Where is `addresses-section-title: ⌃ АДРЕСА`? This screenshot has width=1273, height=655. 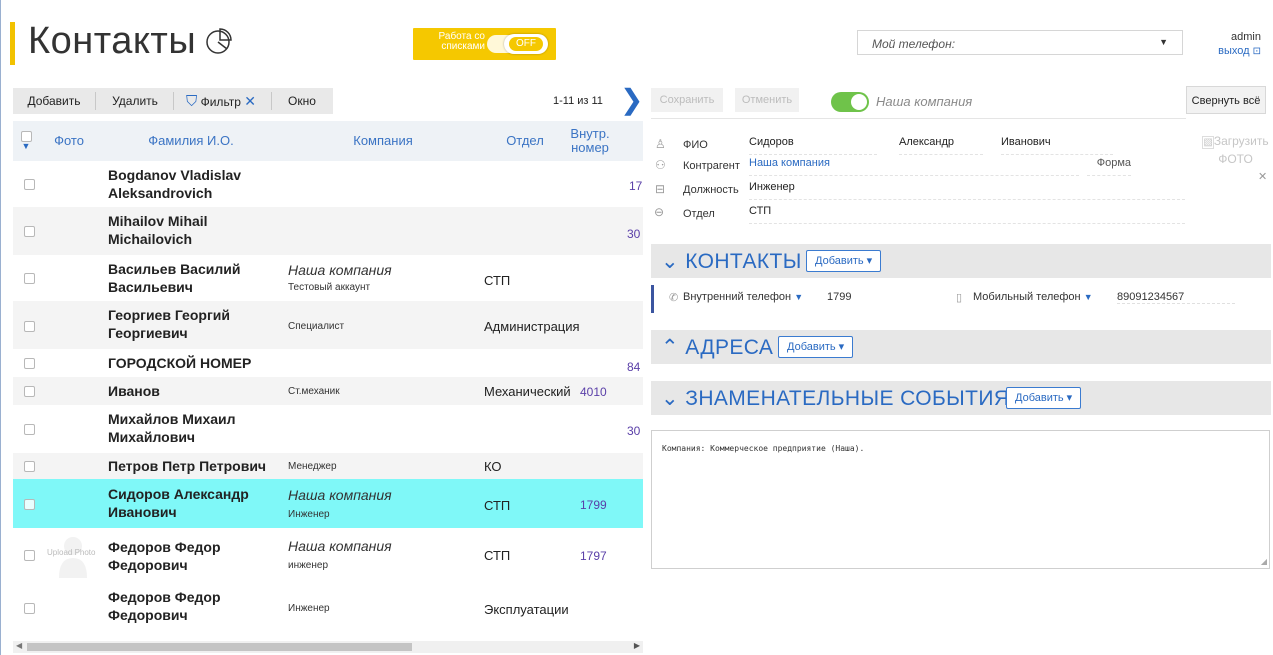
addresses-section-title: ⌃ АДРЕСА is located at coordinates (717, 347).